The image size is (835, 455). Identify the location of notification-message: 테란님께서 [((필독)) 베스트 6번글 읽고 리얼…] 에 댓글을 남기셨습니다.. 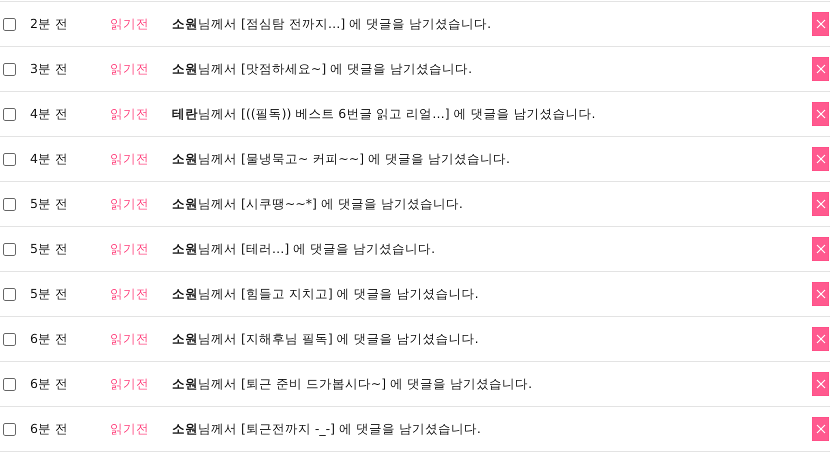
(384, 114).